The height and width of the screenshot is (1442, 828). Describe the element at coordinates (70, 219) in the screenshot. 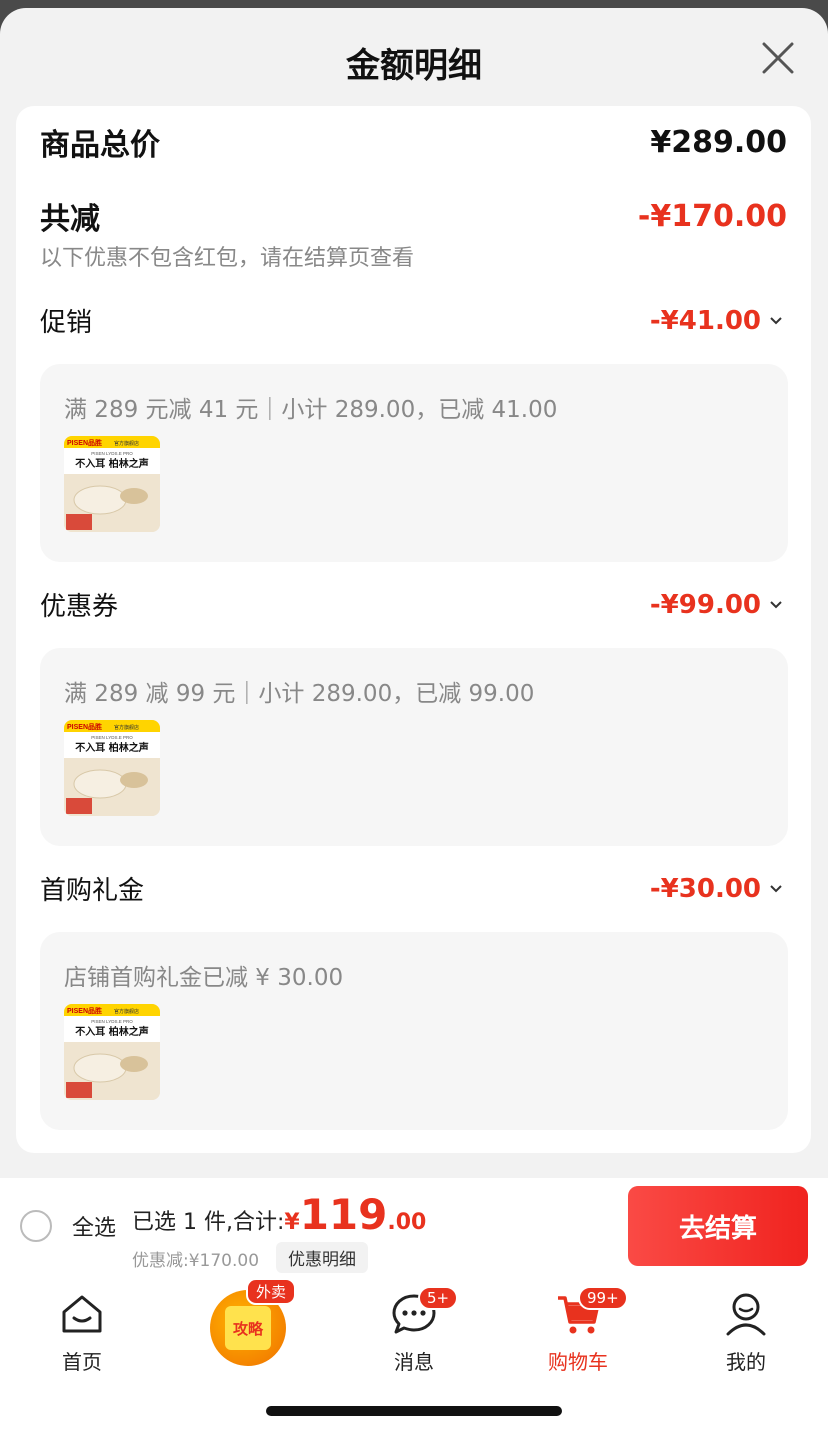

I see `total-reduce-label: 共减` at that location.